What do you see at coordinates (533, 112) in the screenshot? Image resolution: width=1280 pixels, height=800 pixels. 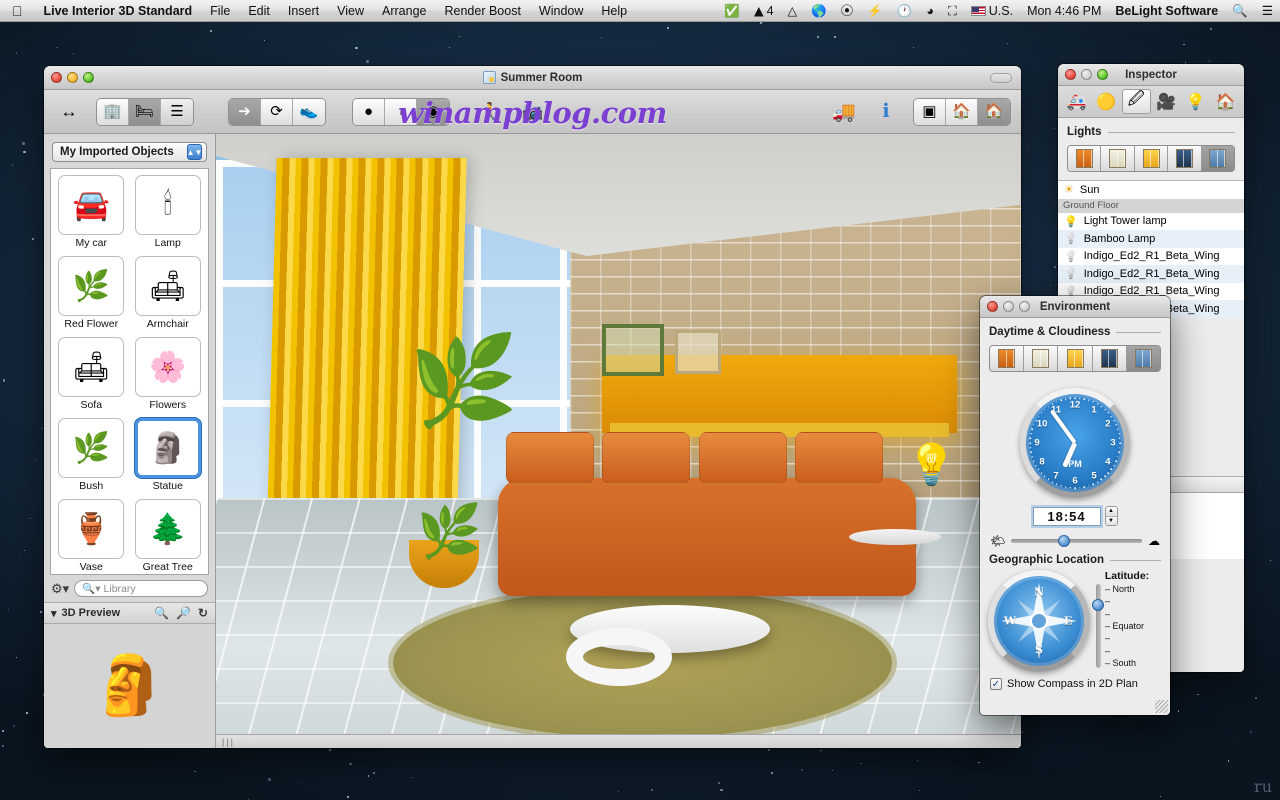 I see `camera-icon: 📷` at bounding box center [533, 112].